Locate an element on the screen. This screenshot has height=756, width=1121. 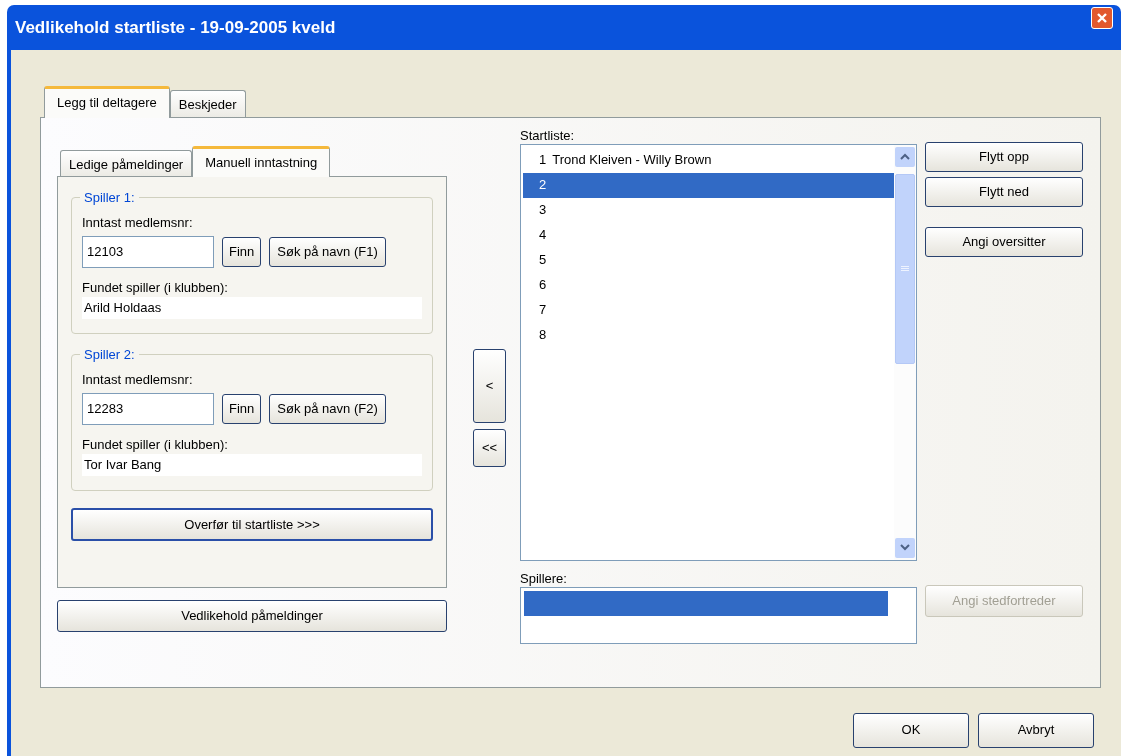
row-number: 4 is located at coordinates (543, 235).